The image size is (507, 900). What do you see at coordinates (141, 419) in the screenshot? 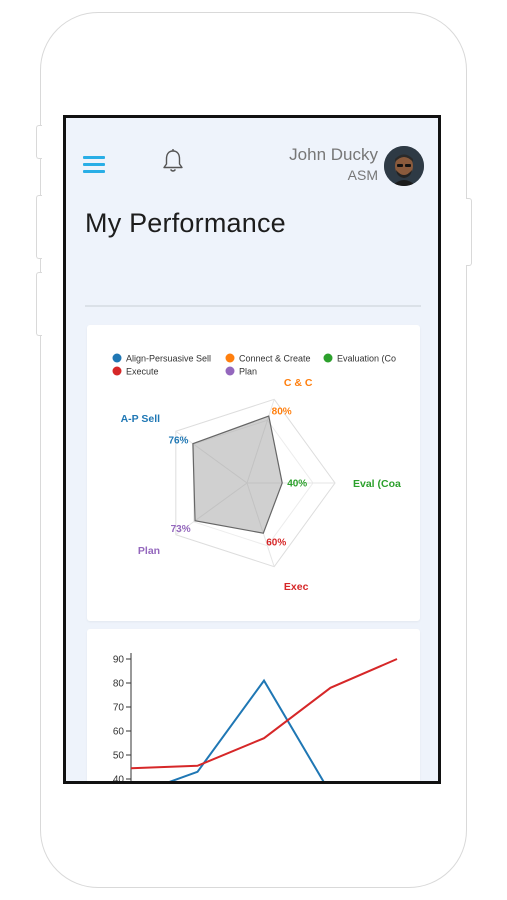
I see `radar-axis-label-4: A-P Sell` at bounding box center [141, 419].